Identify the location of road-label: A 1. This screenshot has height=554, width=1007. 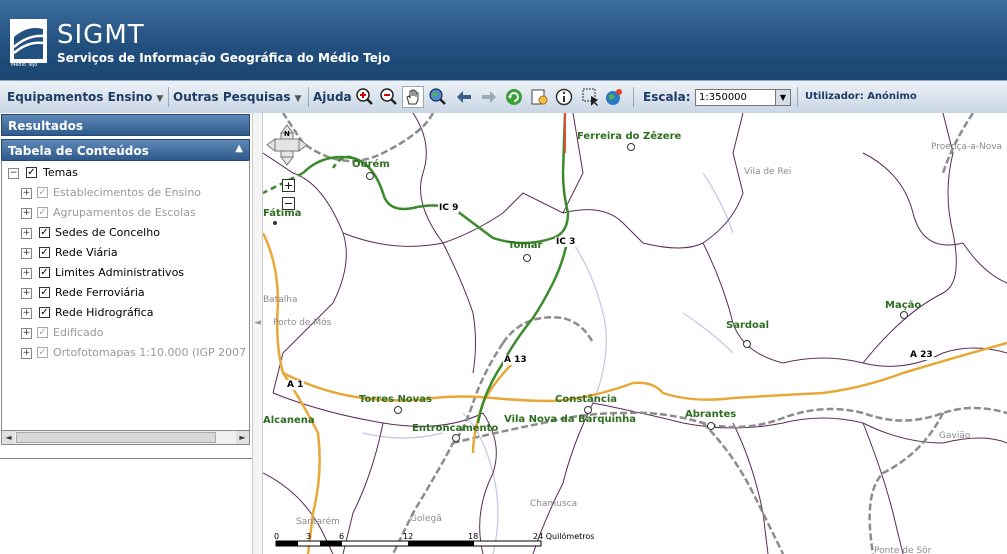
(295, 385).